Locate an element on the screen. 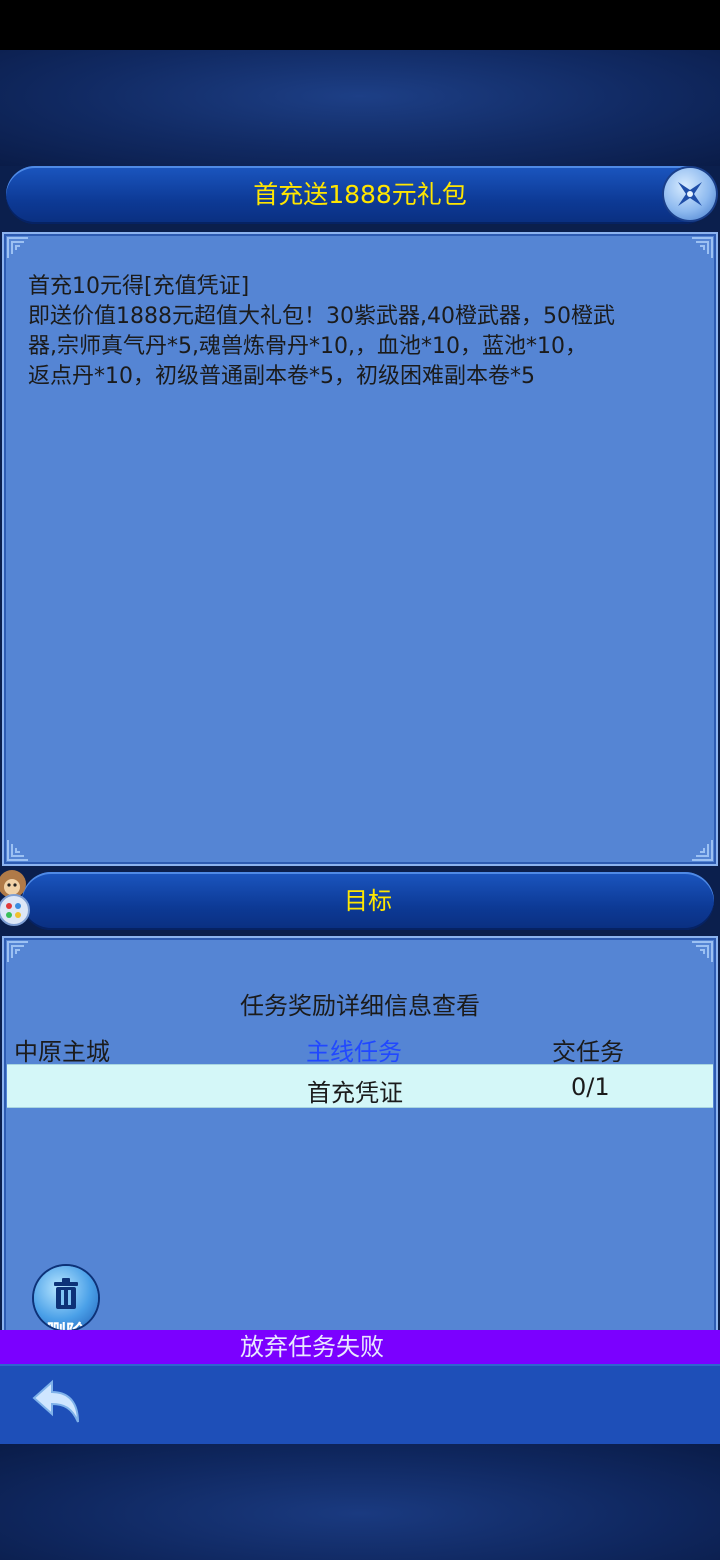 This screenshot has height=1560, width=720. scene-background-bottom is located at coordinates (360, 1502).